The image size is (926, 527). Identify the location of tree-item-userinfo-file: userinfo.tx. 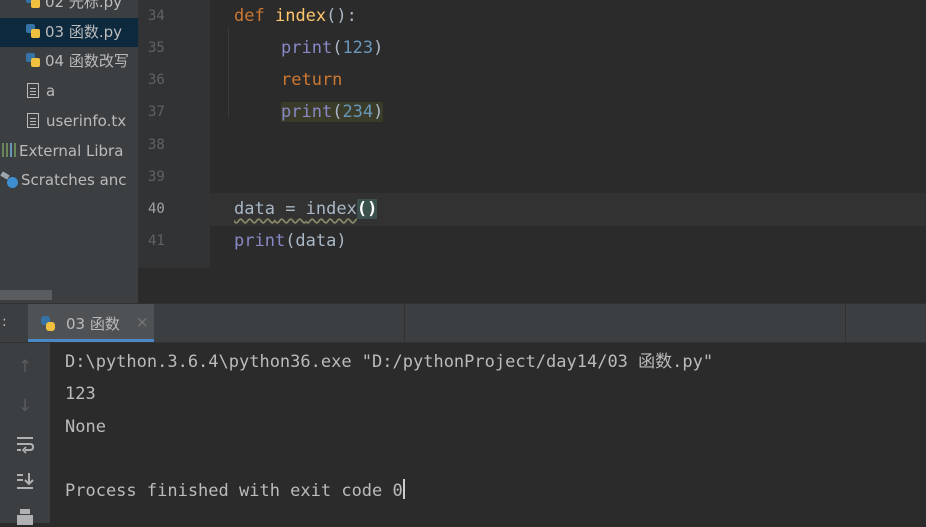
(76, 121).